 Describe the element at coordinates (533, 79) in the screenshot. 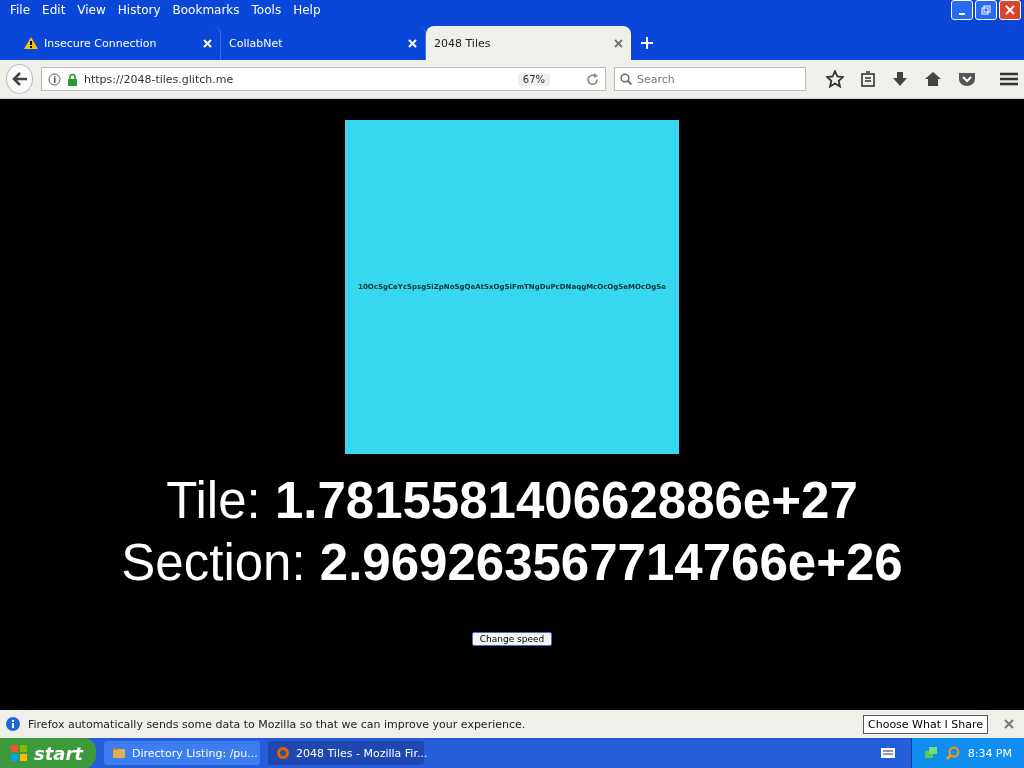

I see `zoom-level: 67%` at that location.